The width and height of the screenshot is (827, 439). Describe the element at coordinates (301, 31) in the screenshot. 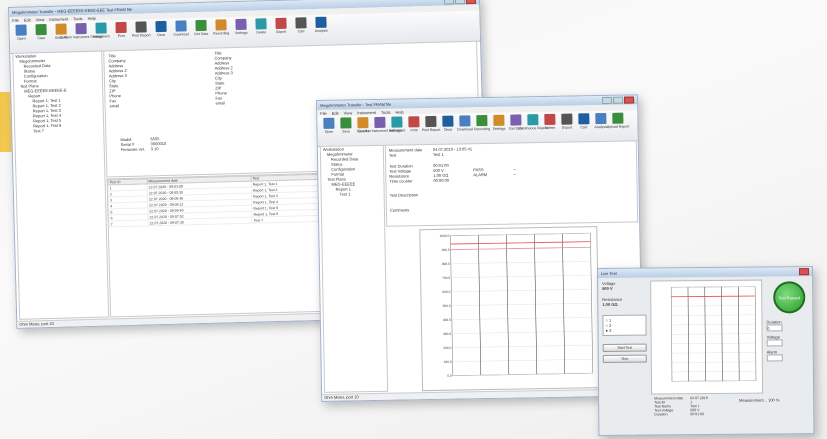

I see `toolbar-label: Calc` at that location.